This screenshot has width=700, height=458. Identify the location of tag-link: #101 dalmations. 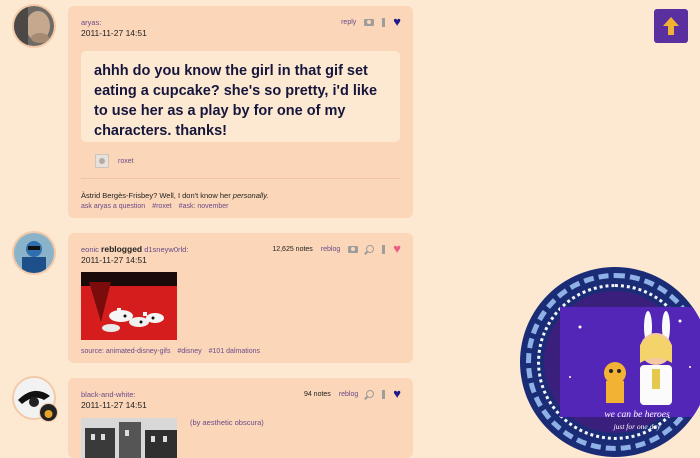
(234, 351).